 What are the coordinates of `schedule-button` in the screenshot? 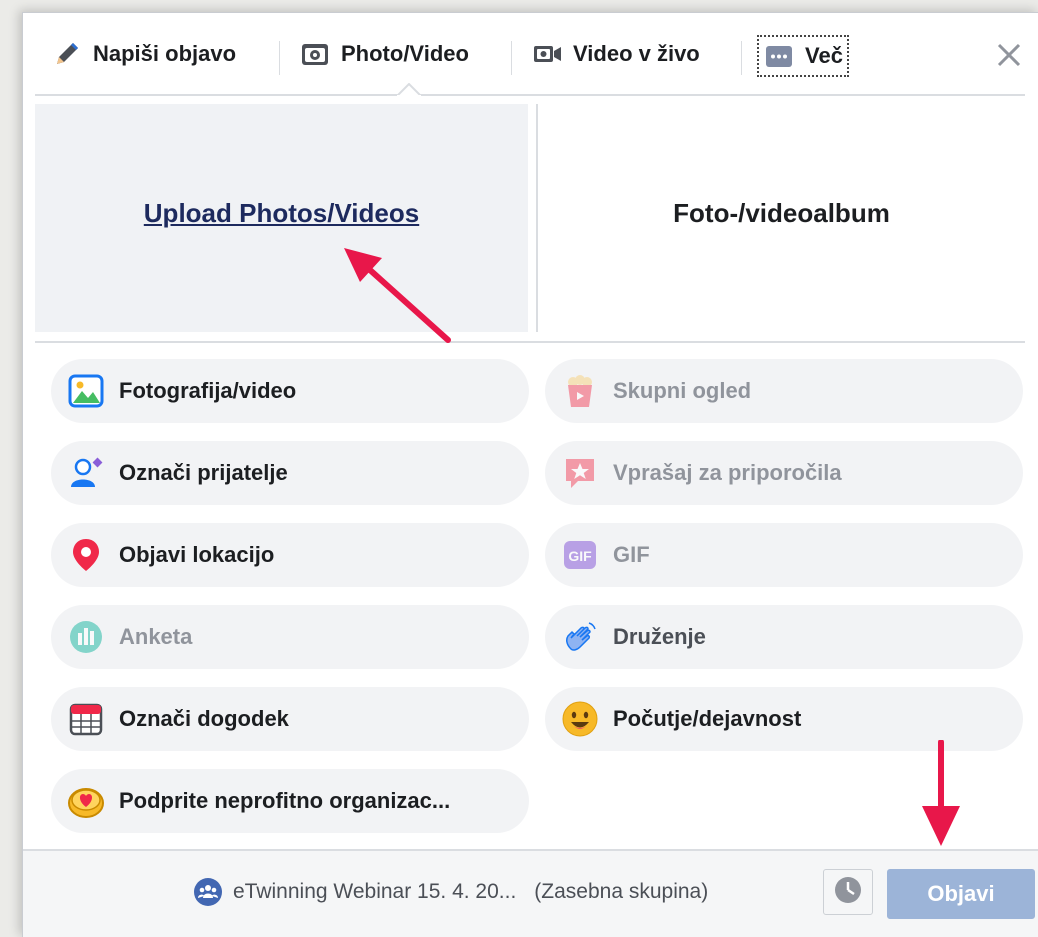 It's located at (848, 892).